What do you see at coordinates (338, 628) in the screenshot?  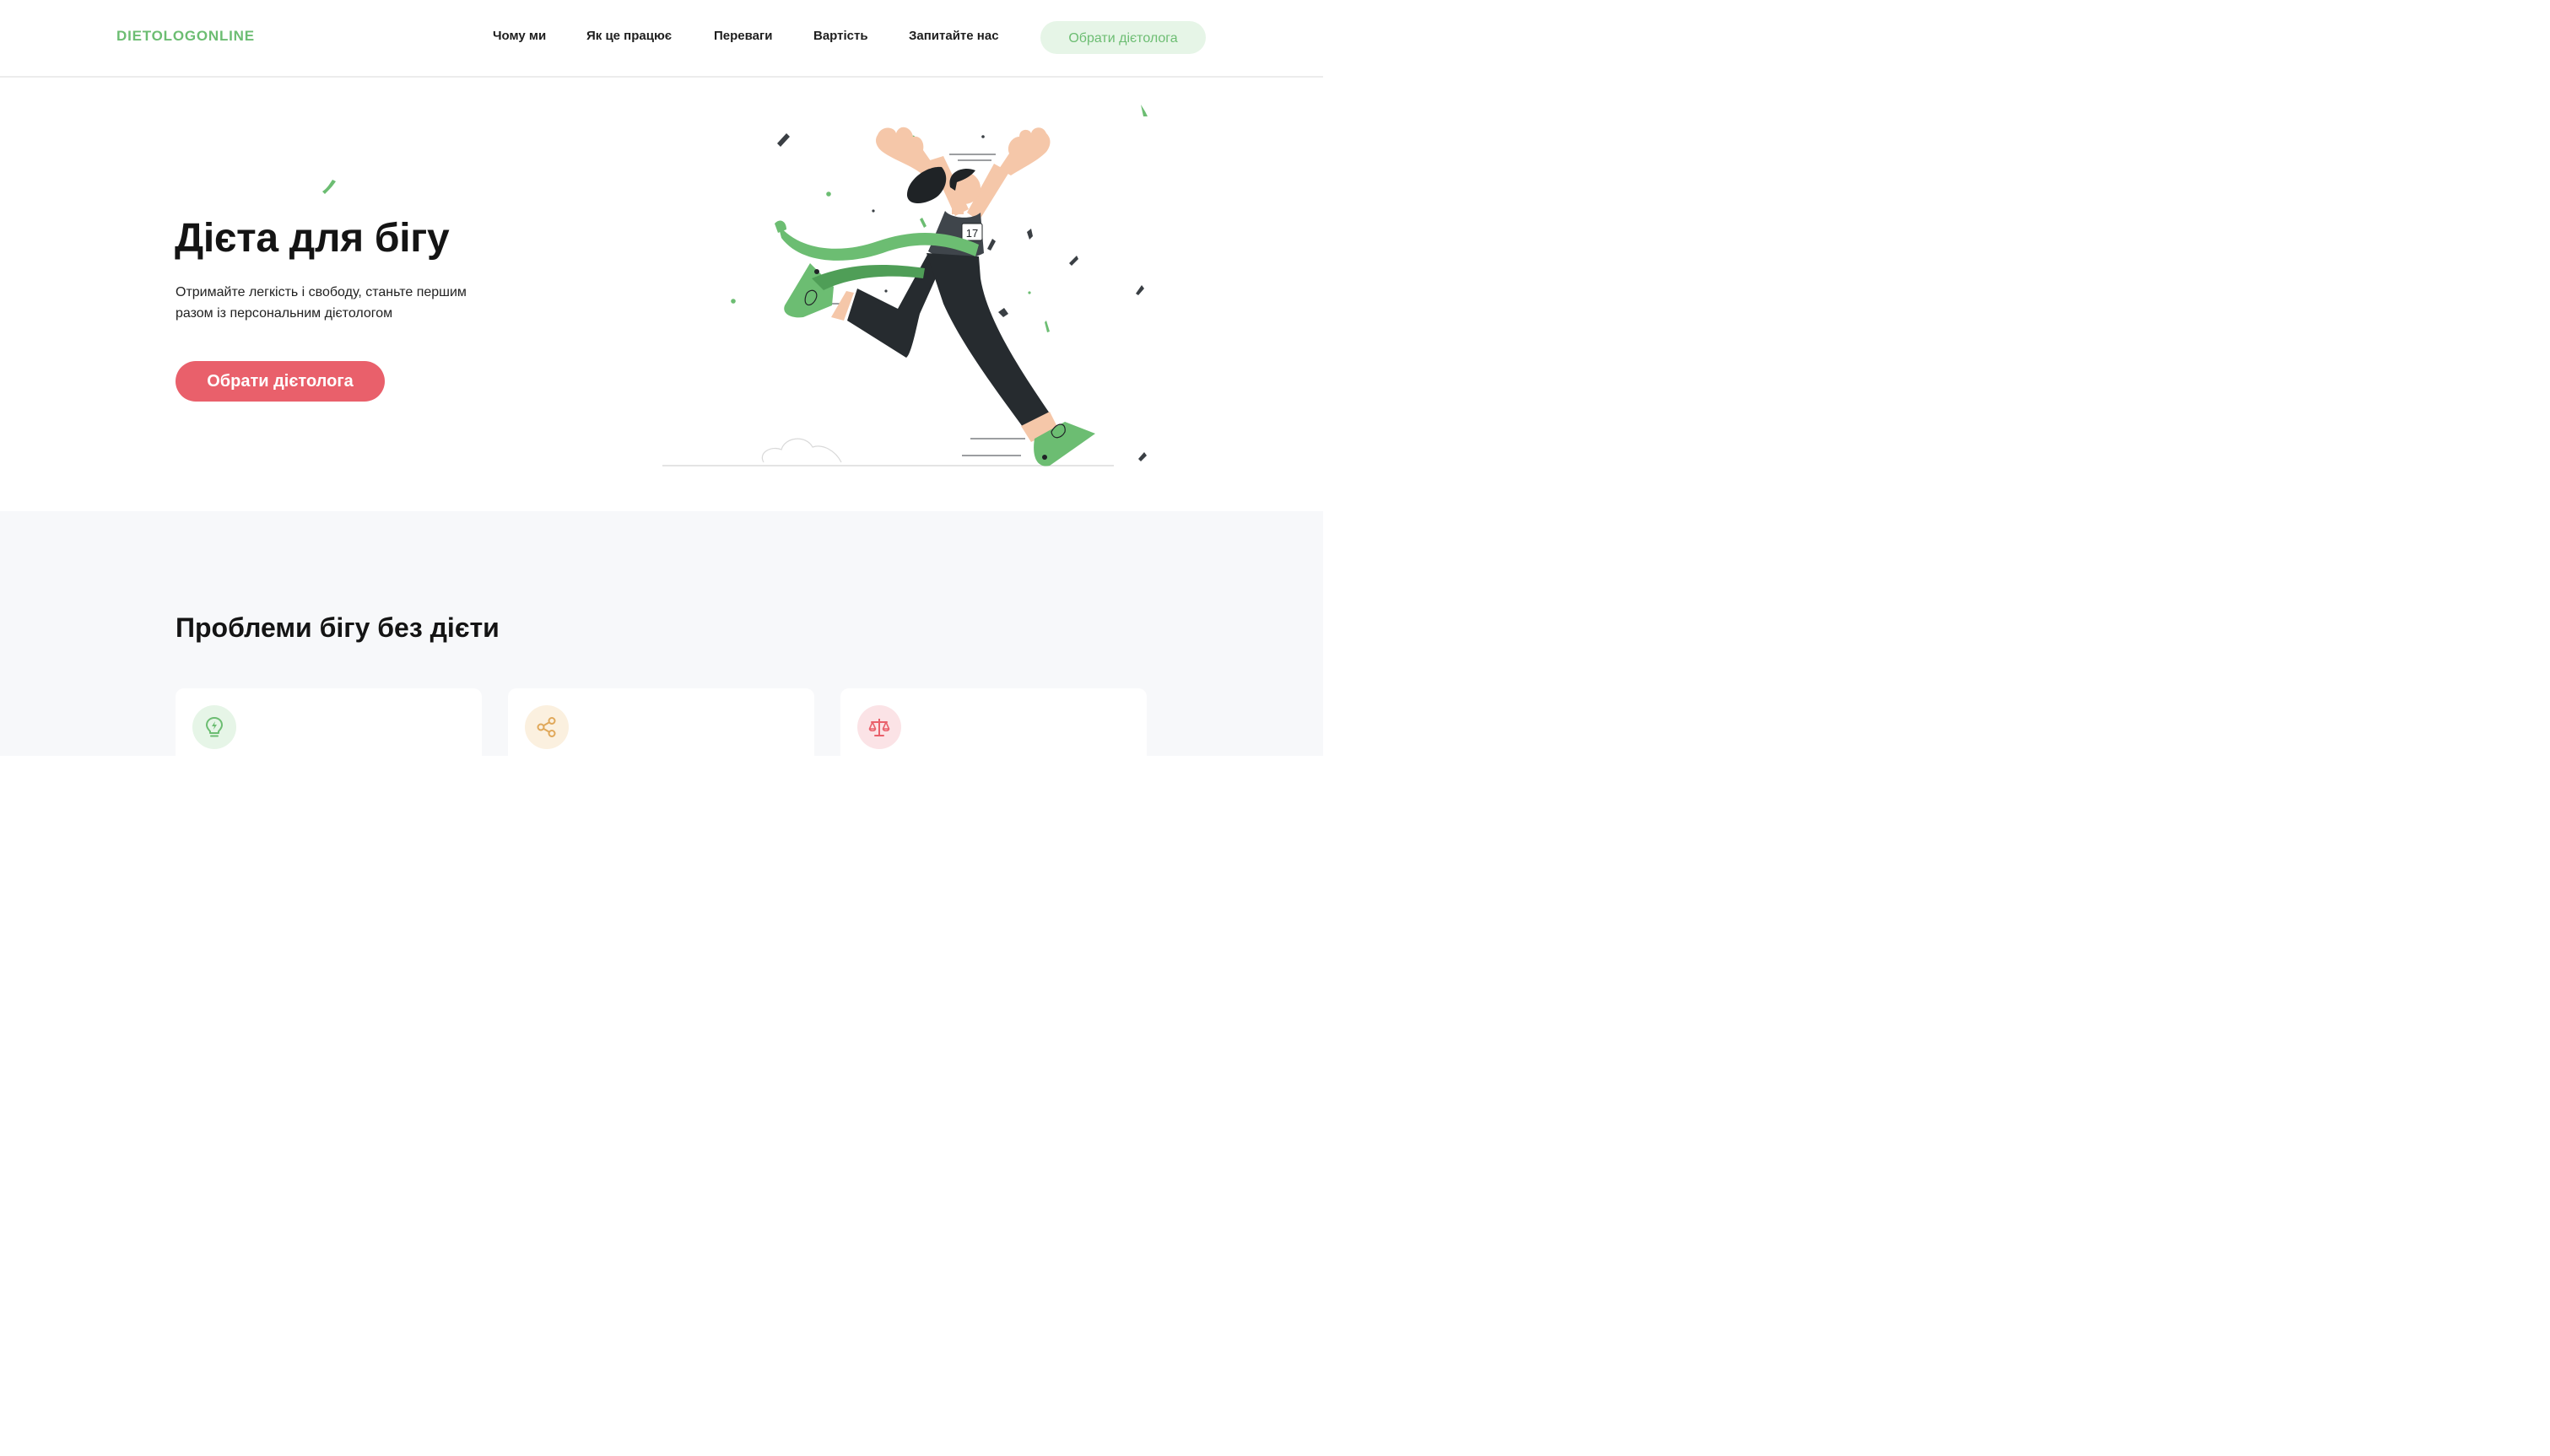 I see `problems-title: Проблеми бігу без дієти` at bounding box center [338, 628].